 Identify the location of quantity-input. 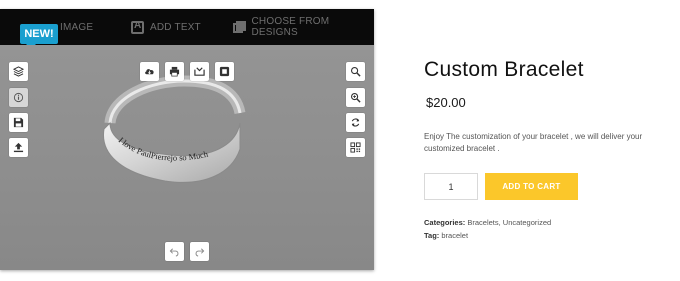
(451, 186).